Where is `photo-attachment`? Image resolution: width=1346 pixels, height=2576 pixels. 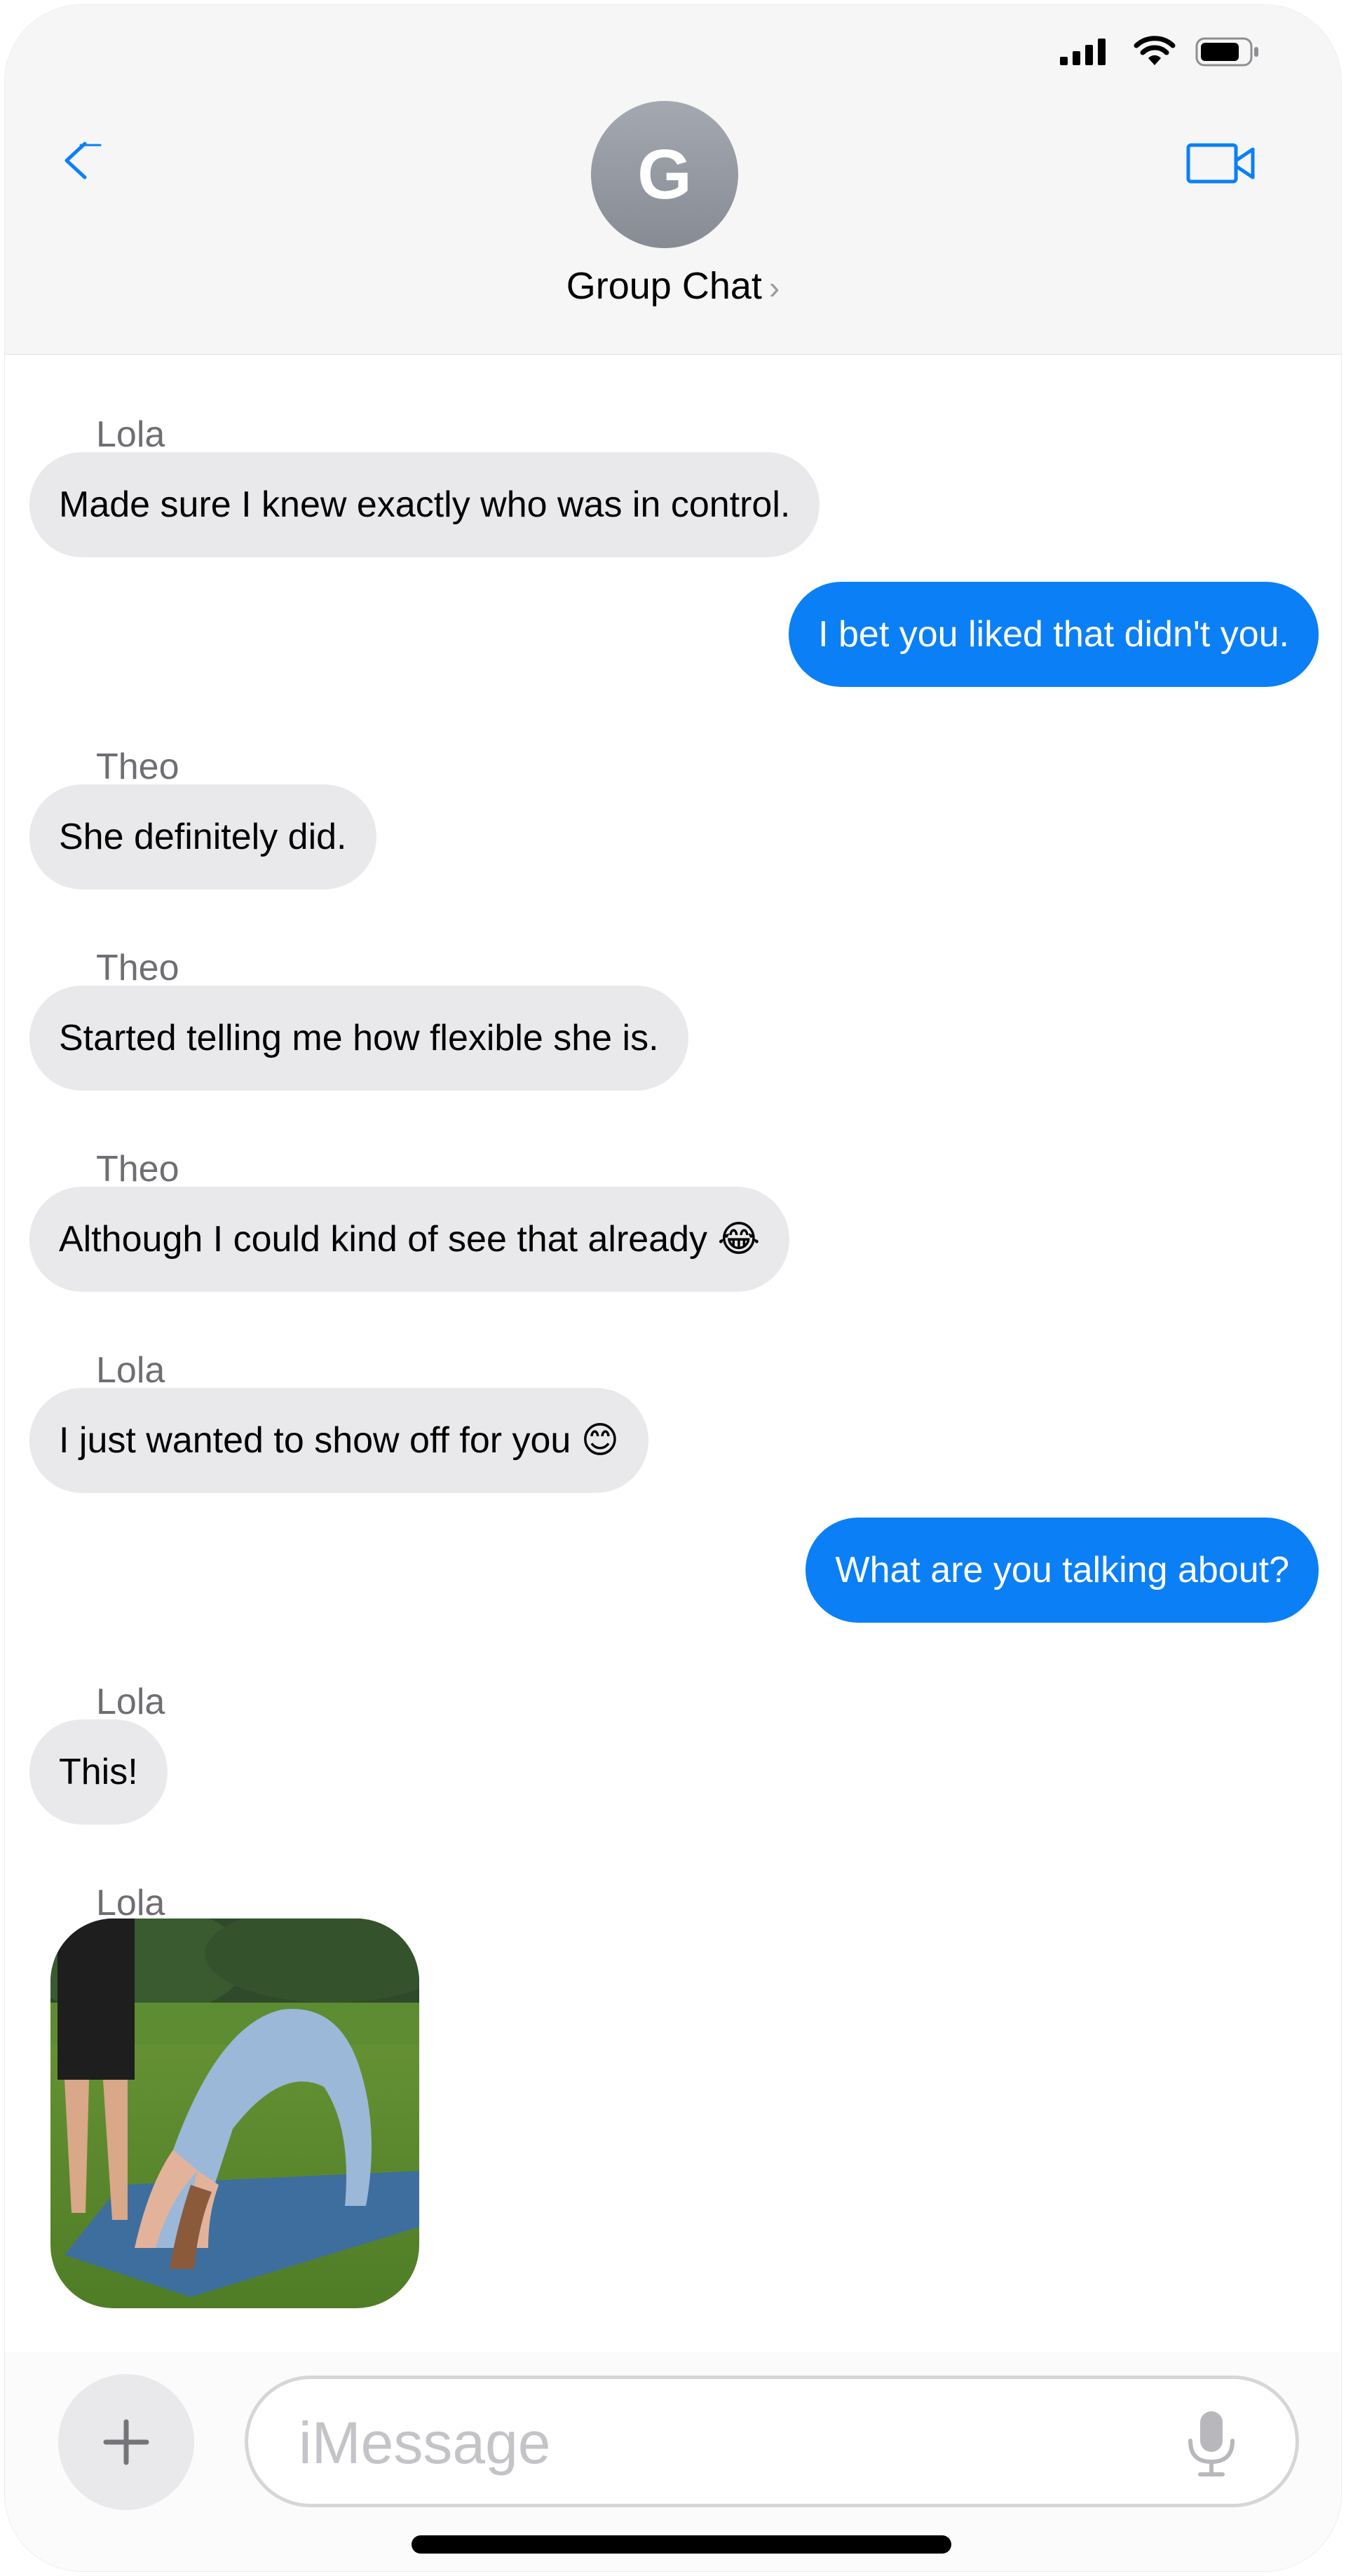 photo-attachment is located at coordinates (234, 2113).